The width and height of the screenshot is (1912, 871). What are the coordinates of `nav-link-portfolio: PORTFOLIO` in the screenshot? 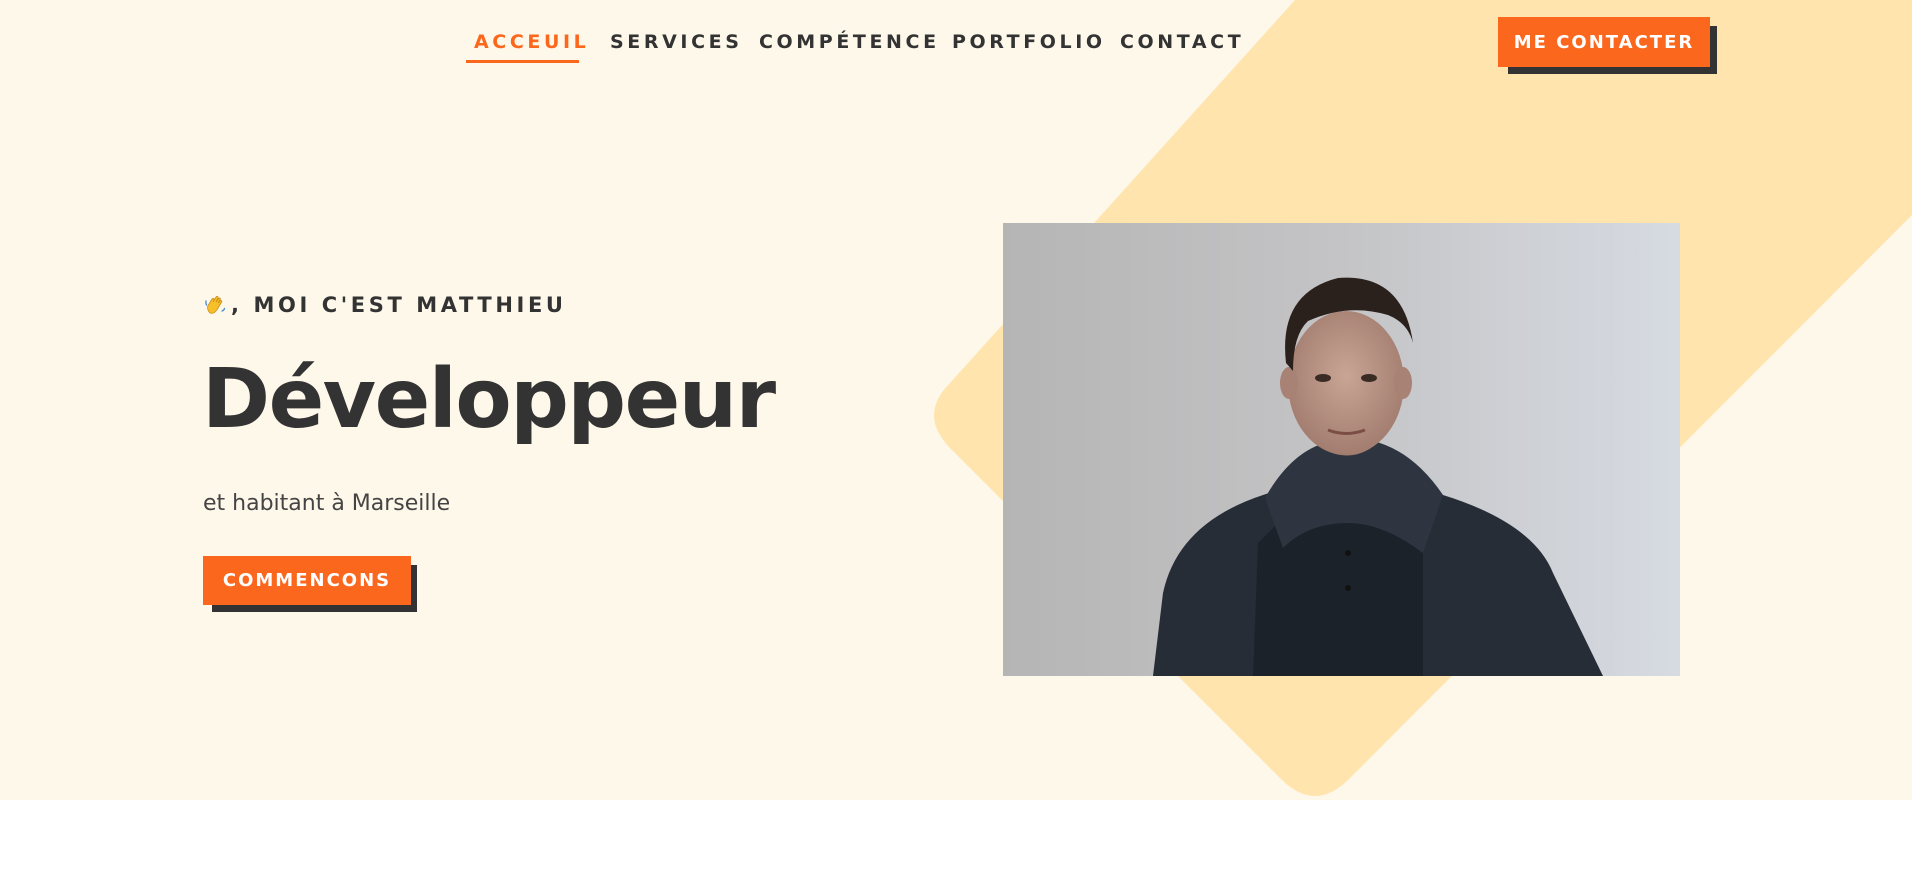 It's located at (1029, 42).